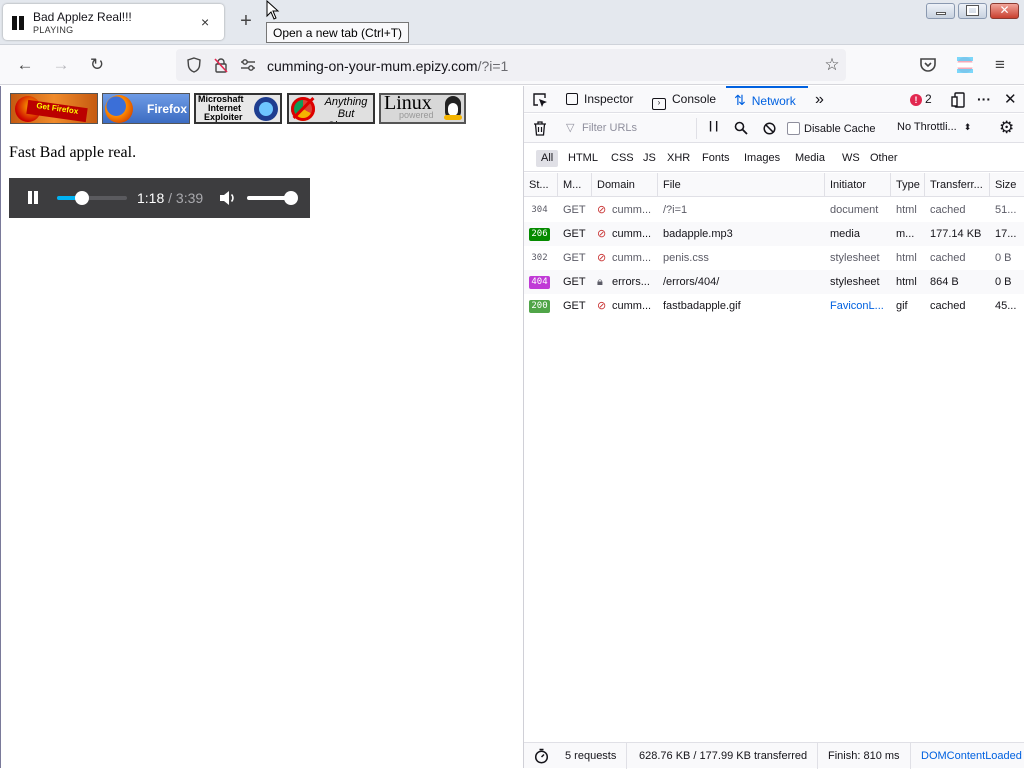 The height and width of the screenshot is (769, 1024). I want to click on shield-icon, so click(194, 65).